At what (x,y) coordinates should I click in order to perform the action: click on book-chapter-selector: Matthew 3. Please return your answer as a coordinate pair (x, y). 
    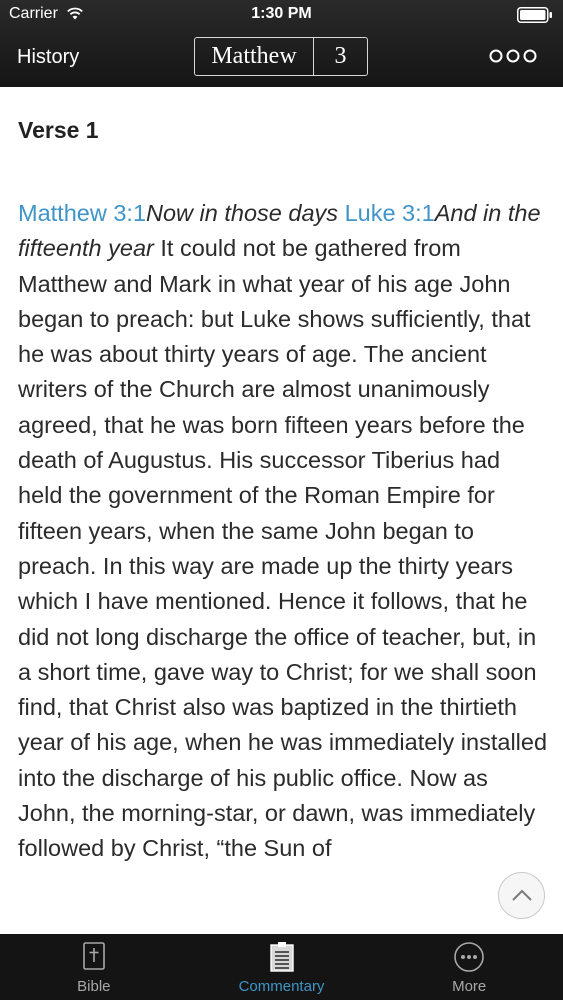
    Looking at the image, I should click on (281, 56).